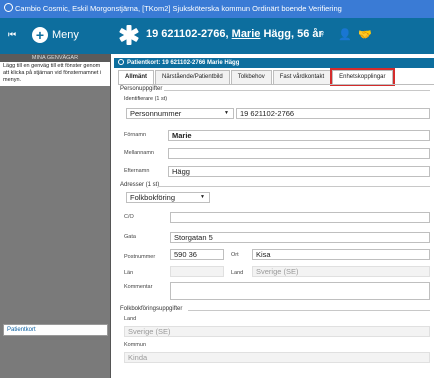  I want to click on app-icon, so click(8, 7).